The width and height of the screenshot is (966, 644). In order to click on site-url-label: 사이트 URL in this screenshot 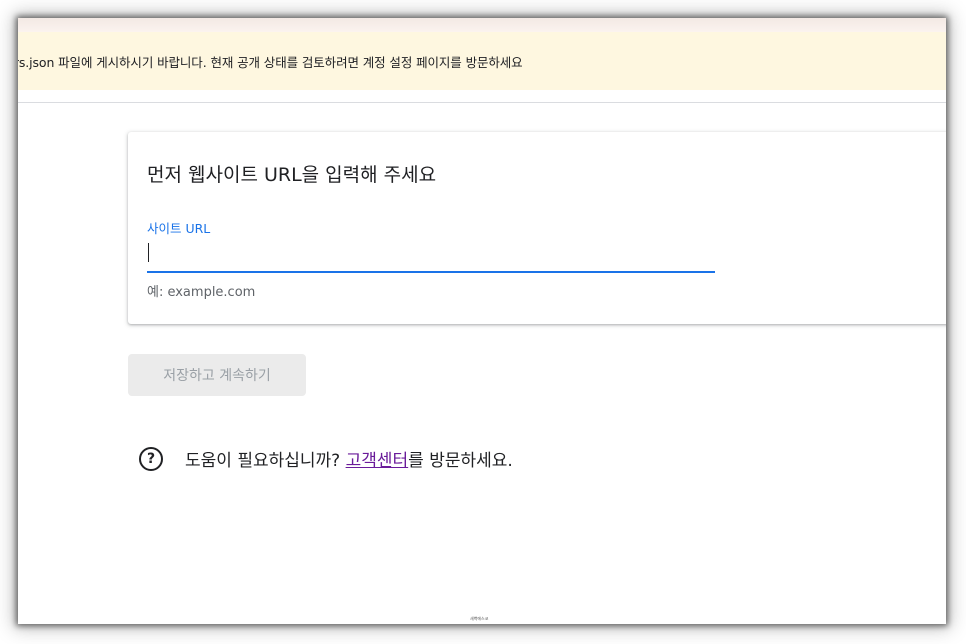, I will do `click(179, 228)`.